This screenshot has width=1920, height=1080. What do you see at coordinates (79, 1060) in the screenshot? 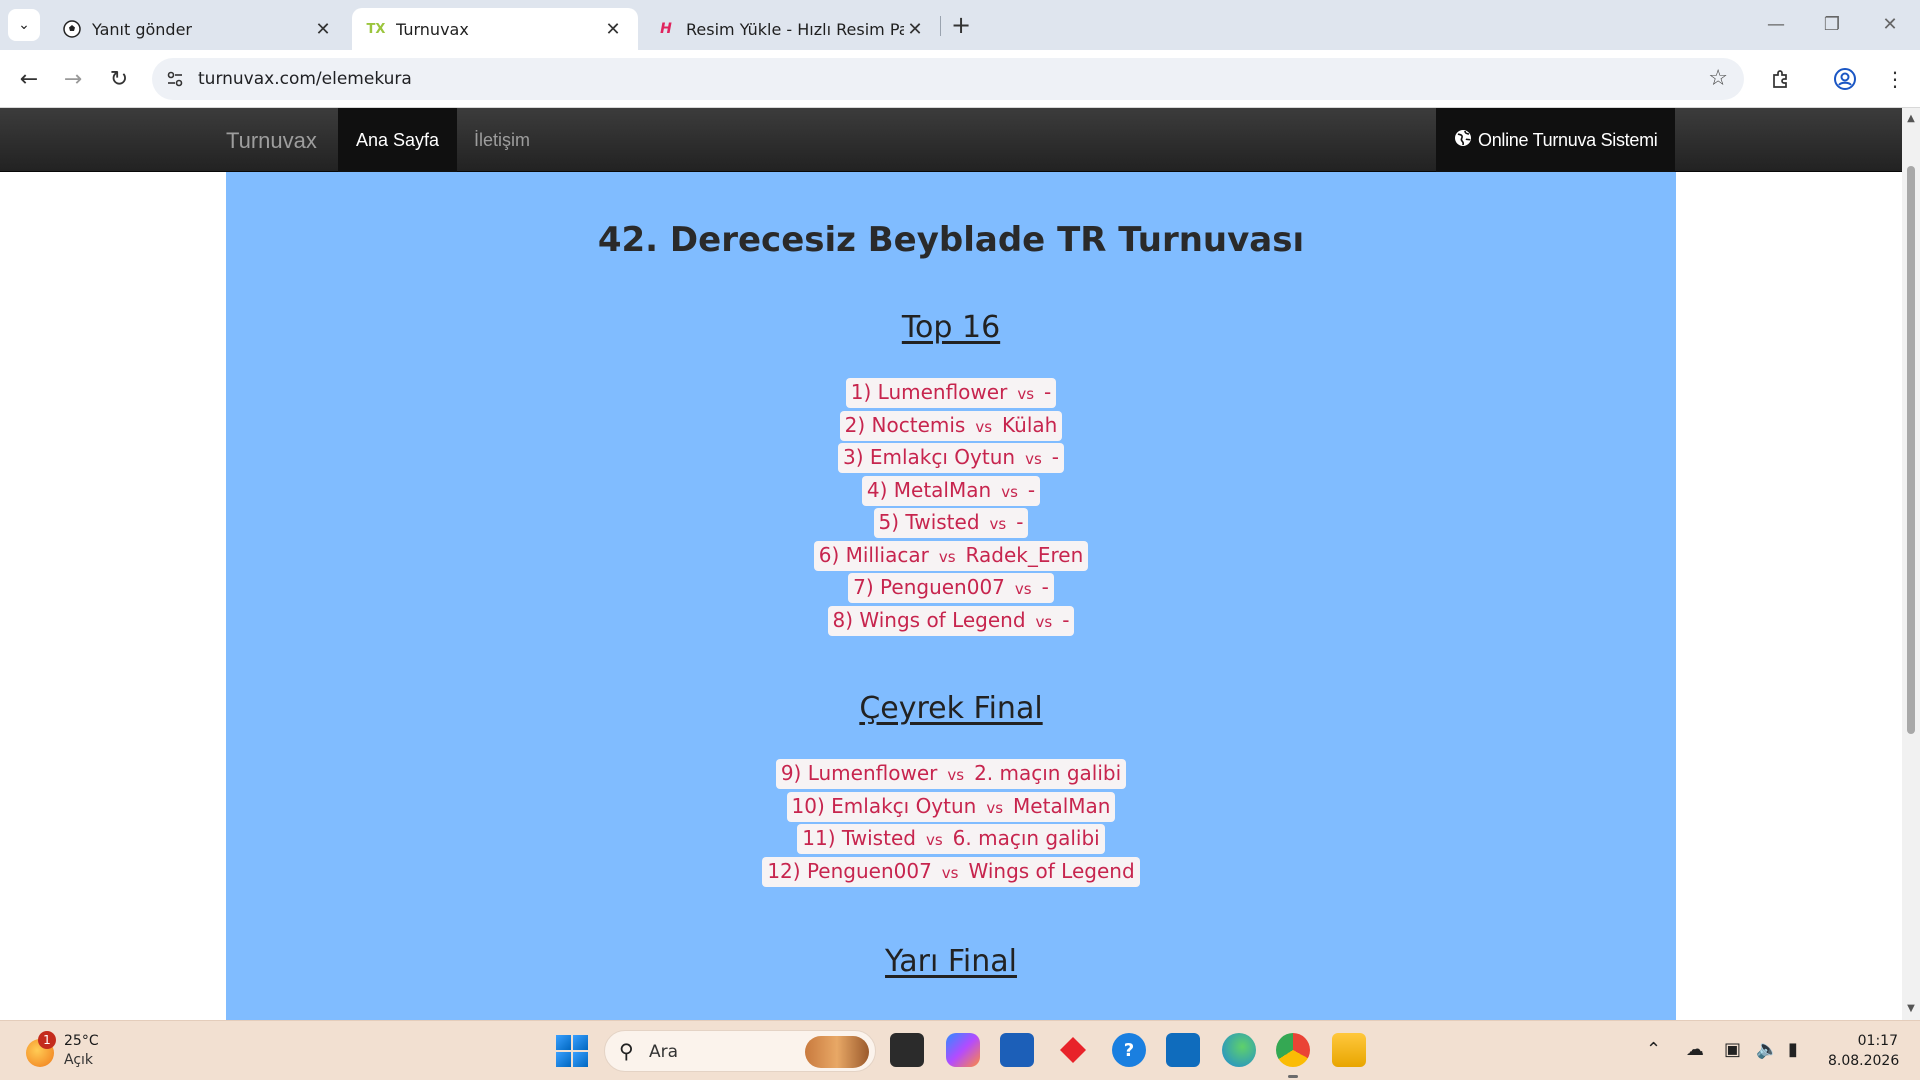
I see `weather-condition: Açık` at bounding box center [79, 1060].